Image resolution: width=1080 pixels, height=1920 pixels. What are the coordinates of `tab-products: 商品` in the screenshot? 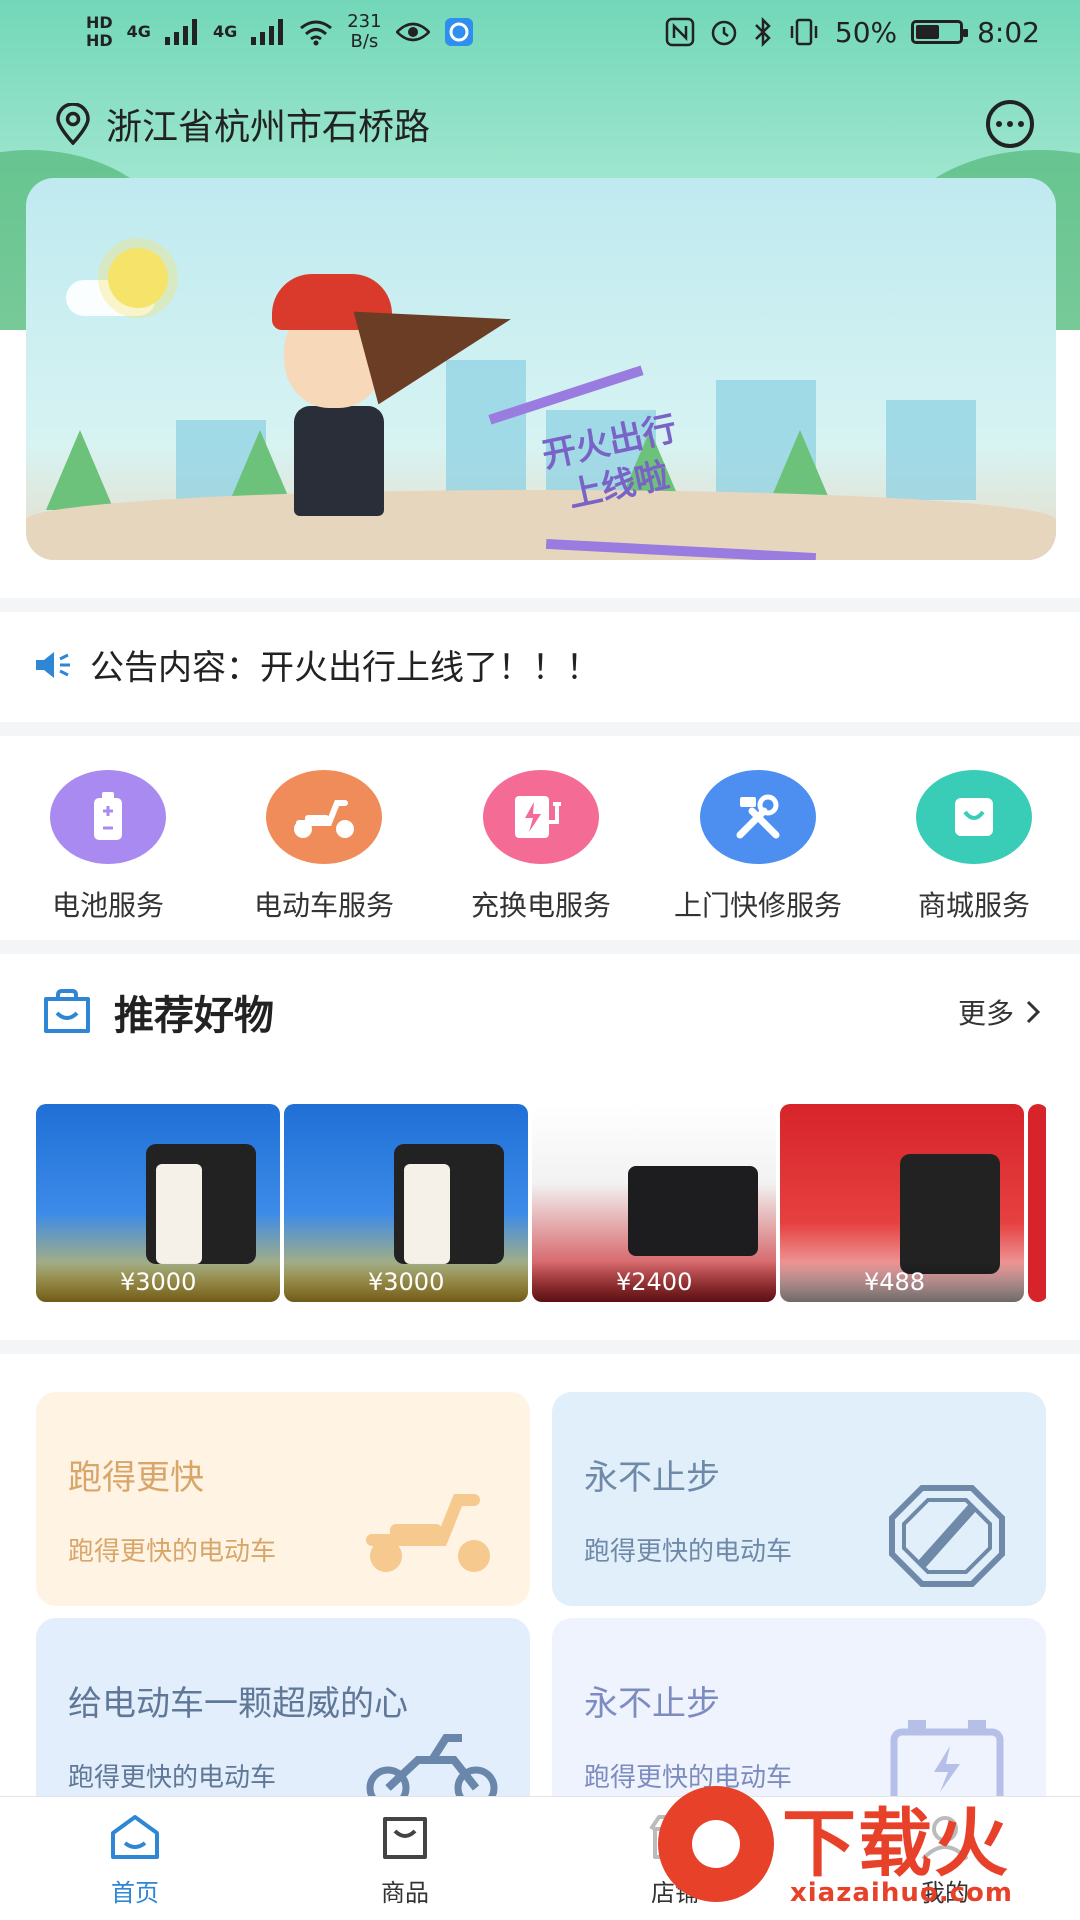 It's located at (405, 1858).